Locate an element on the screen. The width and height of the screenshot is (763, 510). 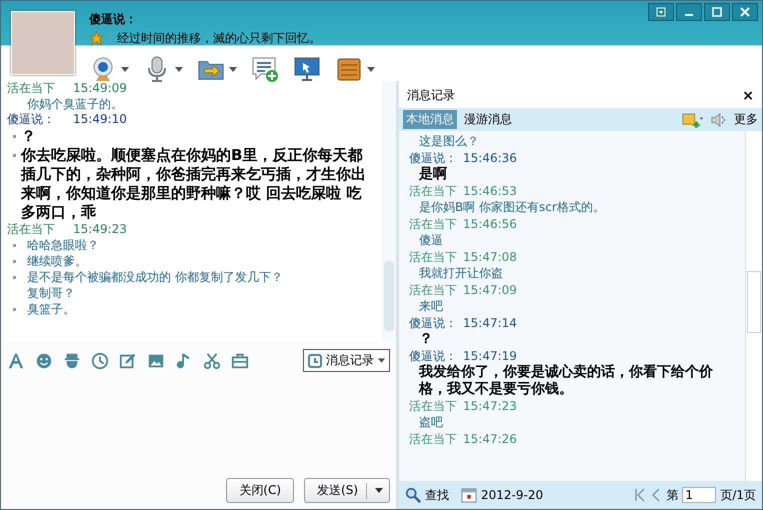
scissors-icon is located at coordinates (212, 361).